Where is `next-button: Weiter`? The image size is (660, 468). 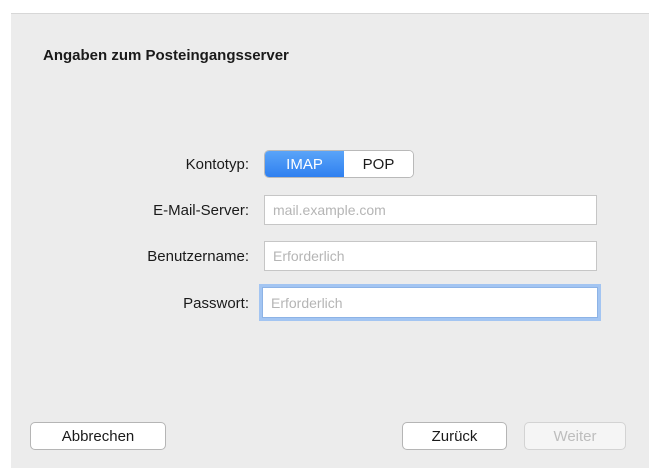
next-button: Weiter is located at coordinates (575, 436).